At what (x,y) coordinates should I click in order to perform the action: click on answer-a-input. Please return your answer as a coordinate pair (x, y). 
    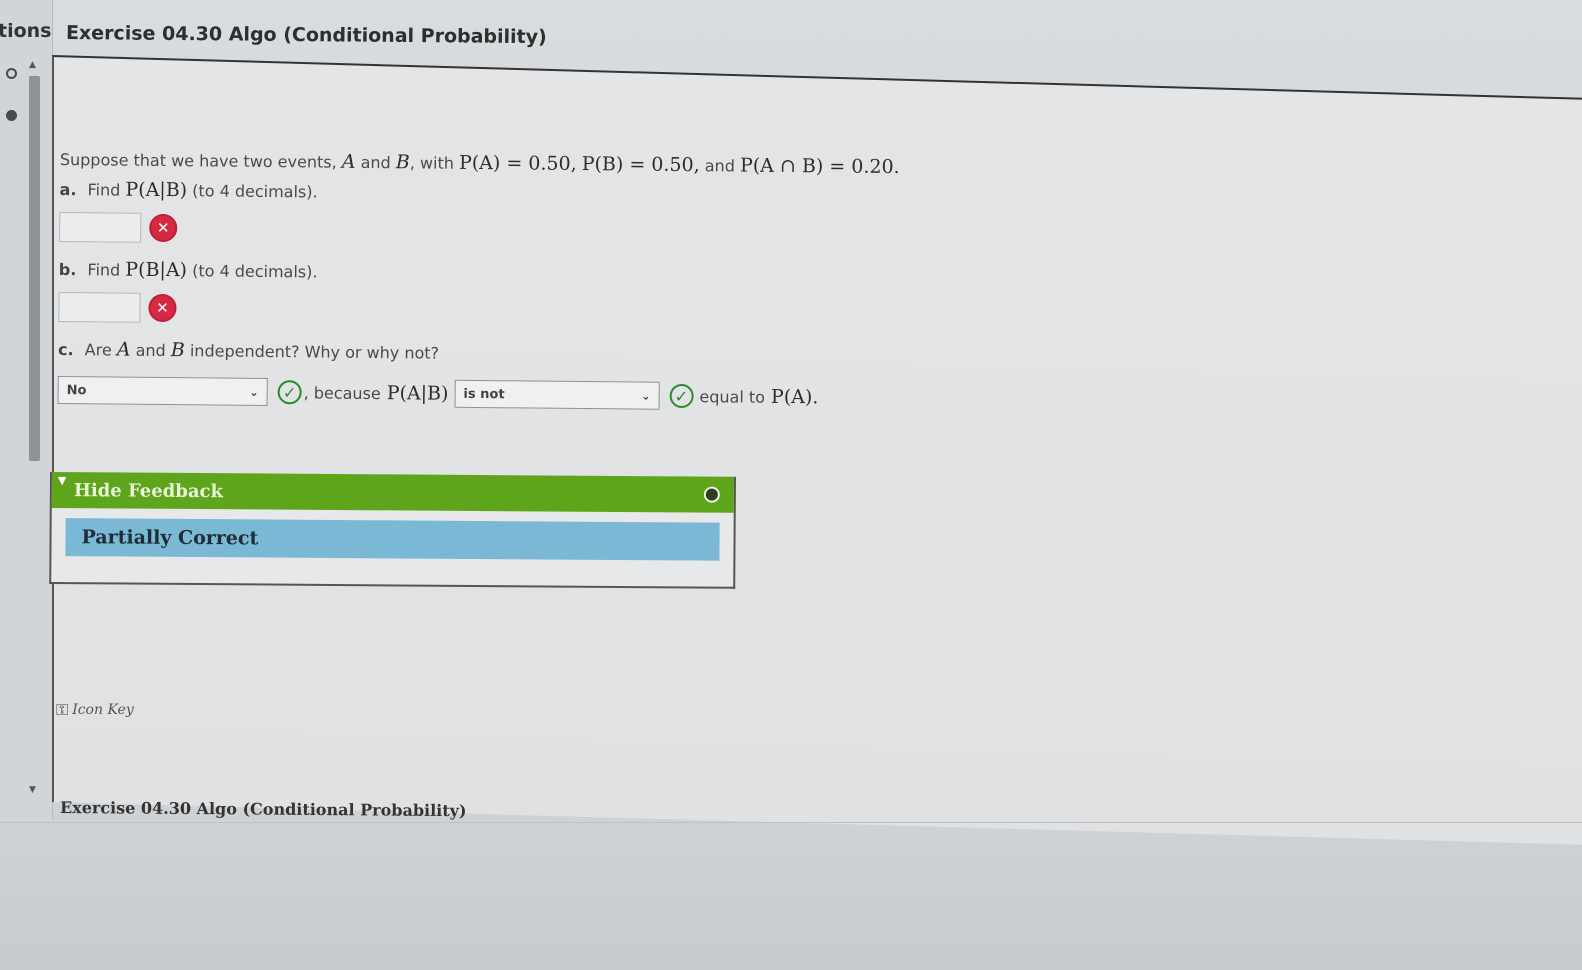
    Looking at the image, I should click on (100, 227).